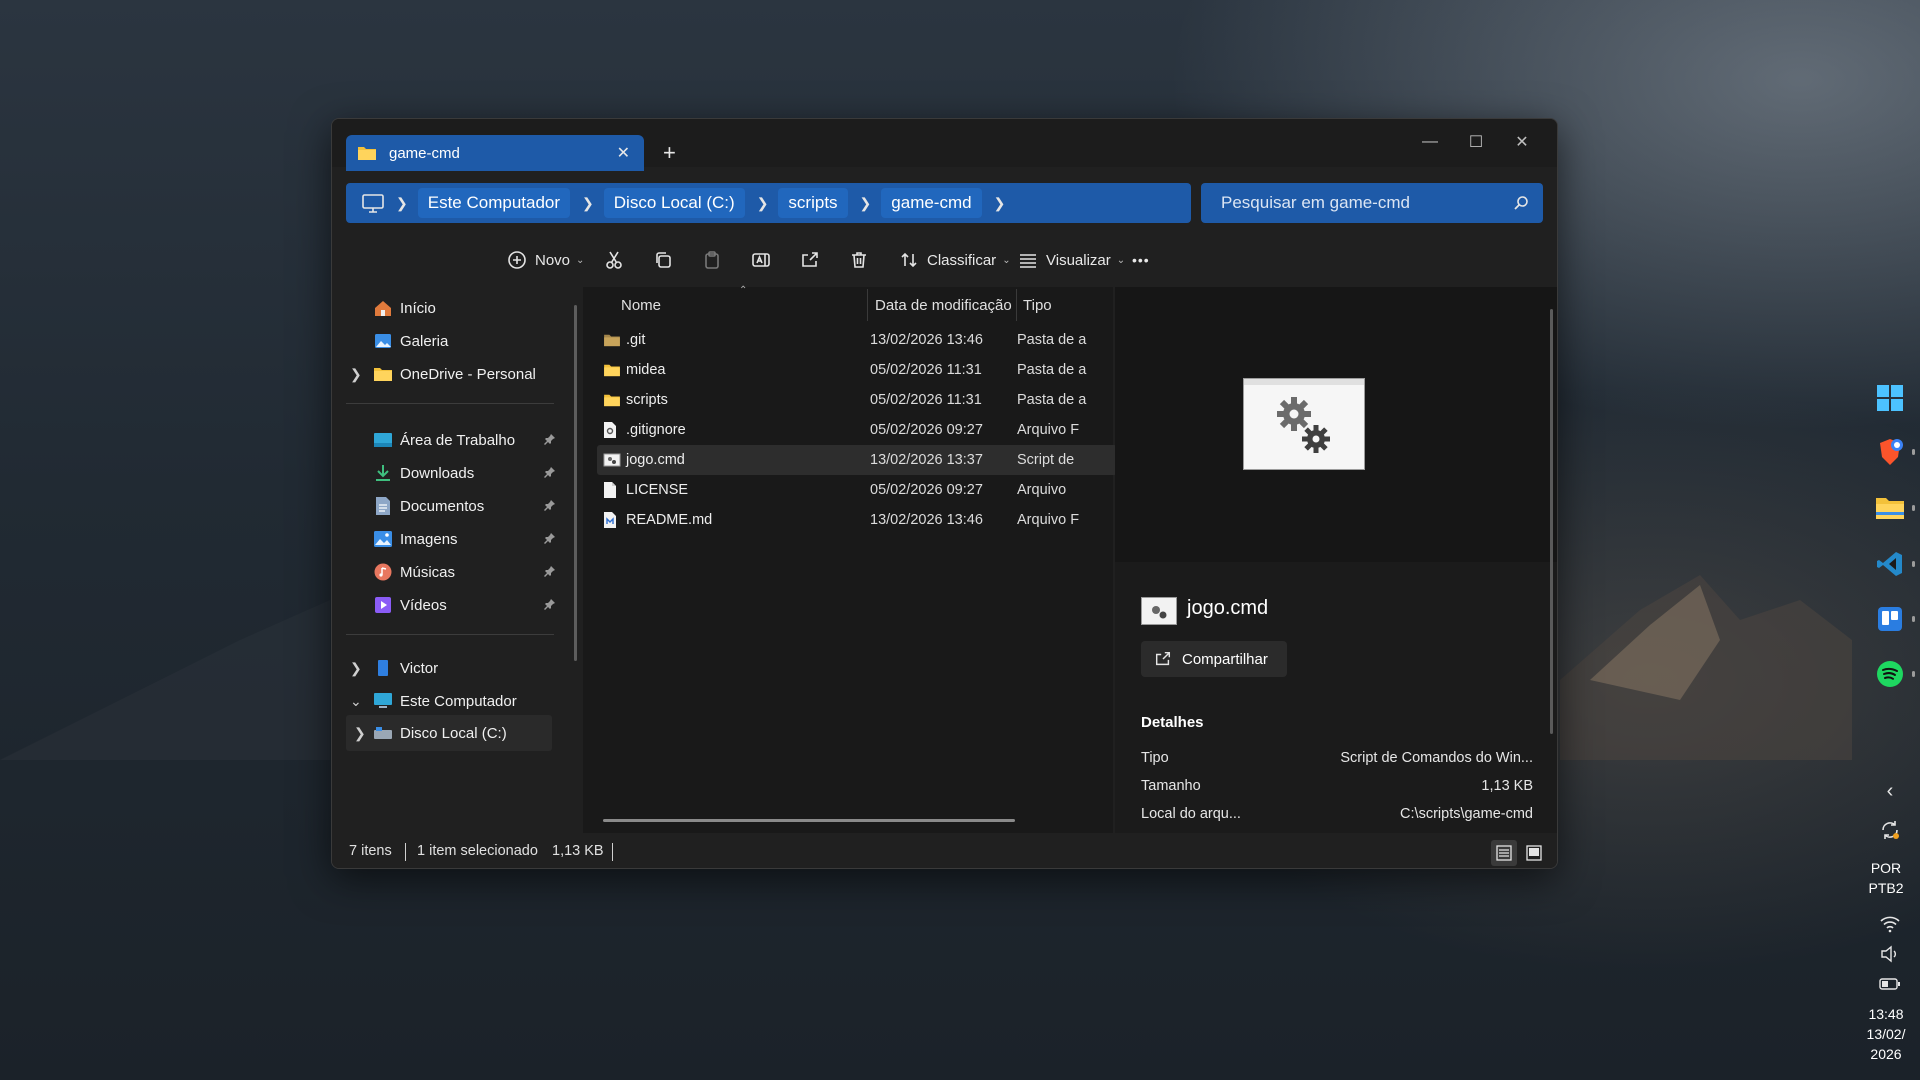 Image resolution: width=1920 pixels, height=1080 pixels. Describe the element at coordinates (1886, 1034) in the screenshot. I see `clock: 13:48 13/02/ 2026` at that location.